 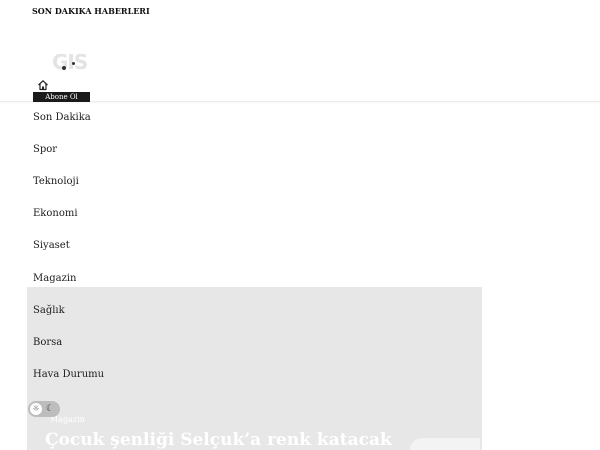 I want to click on menu-item-ekonomi: Ekonomi, so click(x=55, y=214).